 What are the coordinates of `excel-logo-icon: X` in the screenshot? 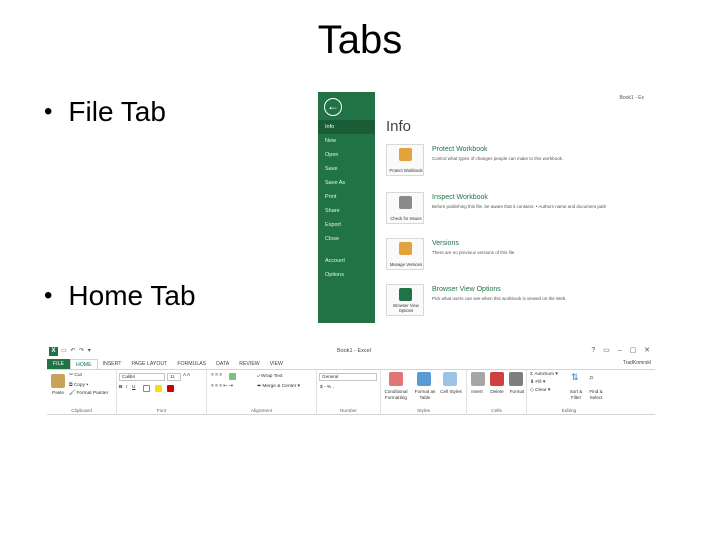 It's located at (53, 351).